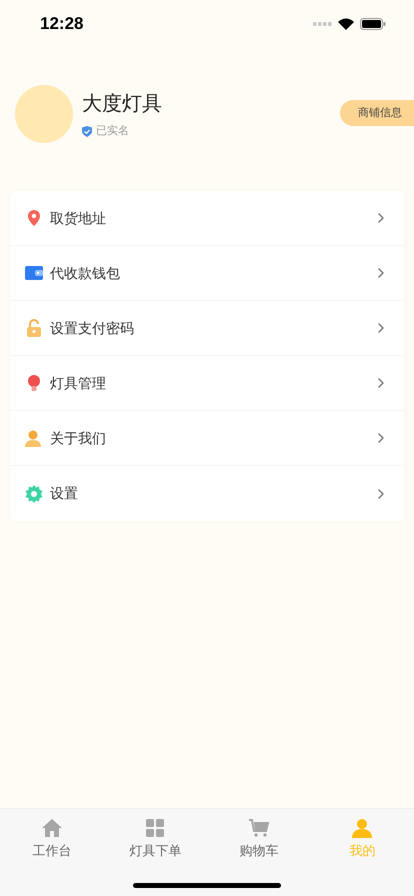 This screenshot has height=896, width=414. What do you see at coordinates (373, 24) in the screenshot?
I see `battery-icon` at bounding box center [373, 24].